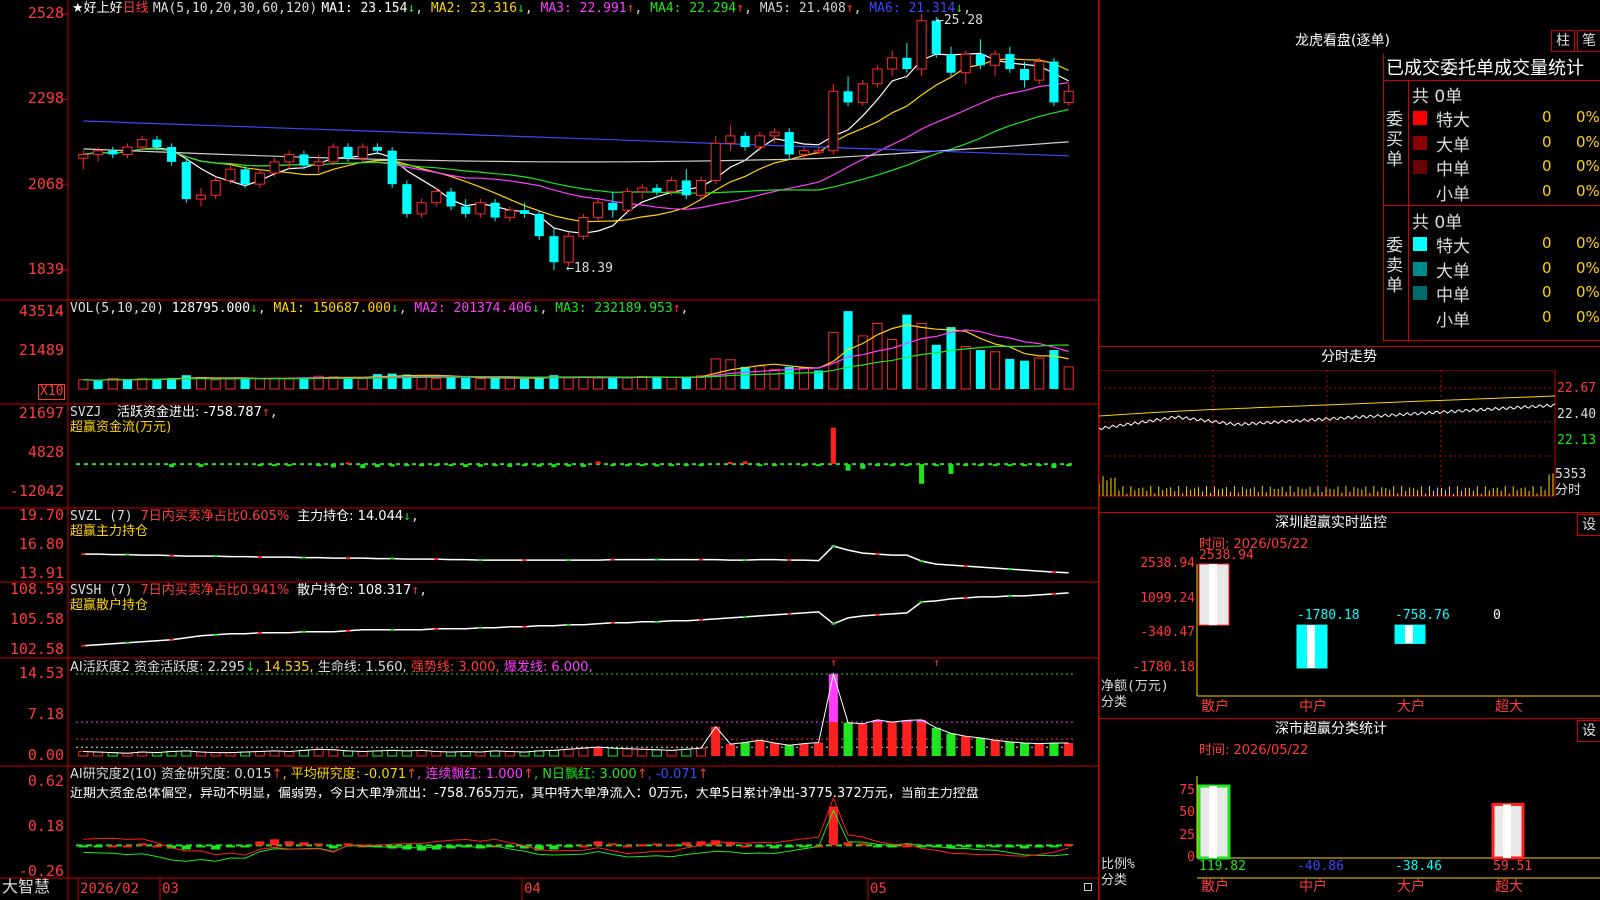  I want to click on tick-mode-button: 笔, so click(1588, 41).